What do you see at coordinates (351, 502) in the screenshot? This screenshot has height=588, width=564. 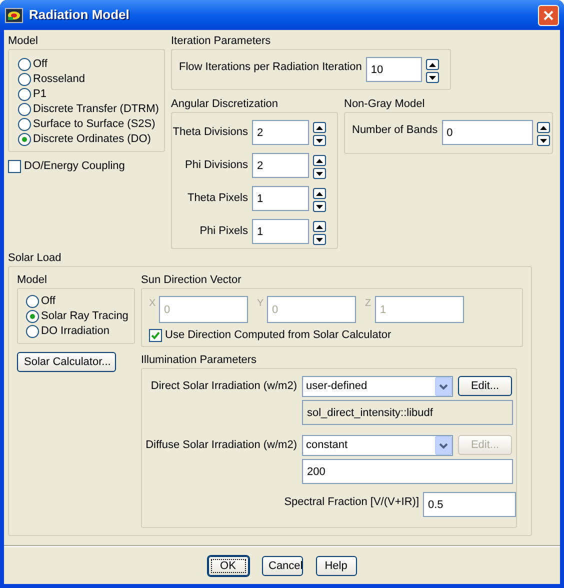 I see `field-label: Spectral Fraction [V/(V+IR)]` at bounding box center [351, 502].